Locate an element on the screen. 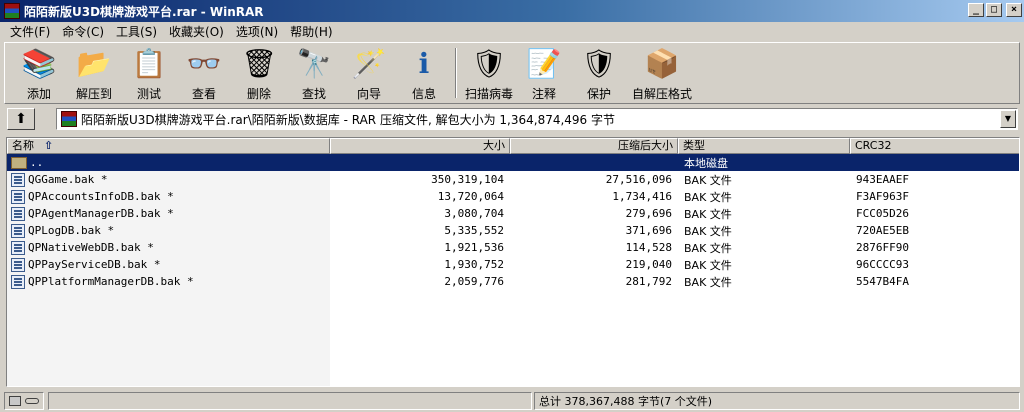 The width and height of the screenshot is (1024, 412). column-header-type: 类型 is located at coordinates (764, 146).